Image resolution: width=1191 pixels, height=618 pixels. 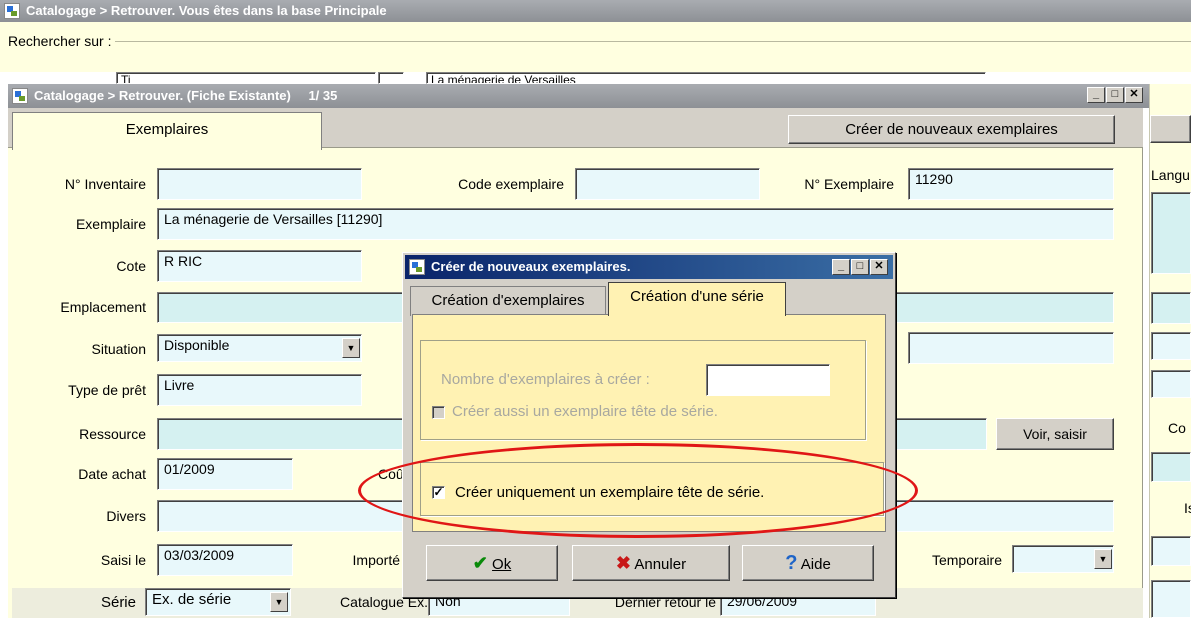 What do you see at coordinates (599, 41) in the screenshot?
I see `search-fieldset-border` at bounding box center [599, 41].